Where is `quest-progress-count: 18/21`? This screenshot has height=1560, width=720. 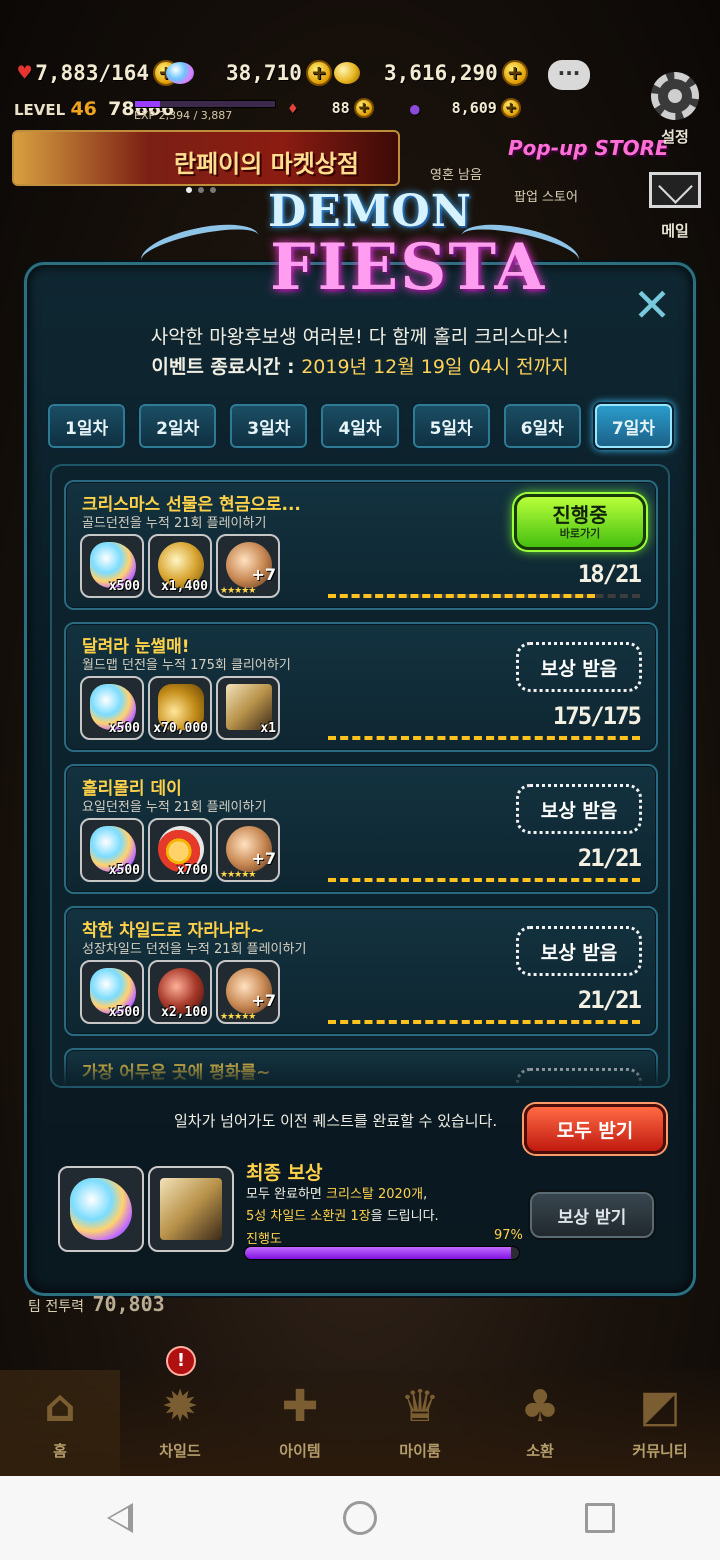
quest-progress-count: 18/21 is located at coordinates (609, 574).